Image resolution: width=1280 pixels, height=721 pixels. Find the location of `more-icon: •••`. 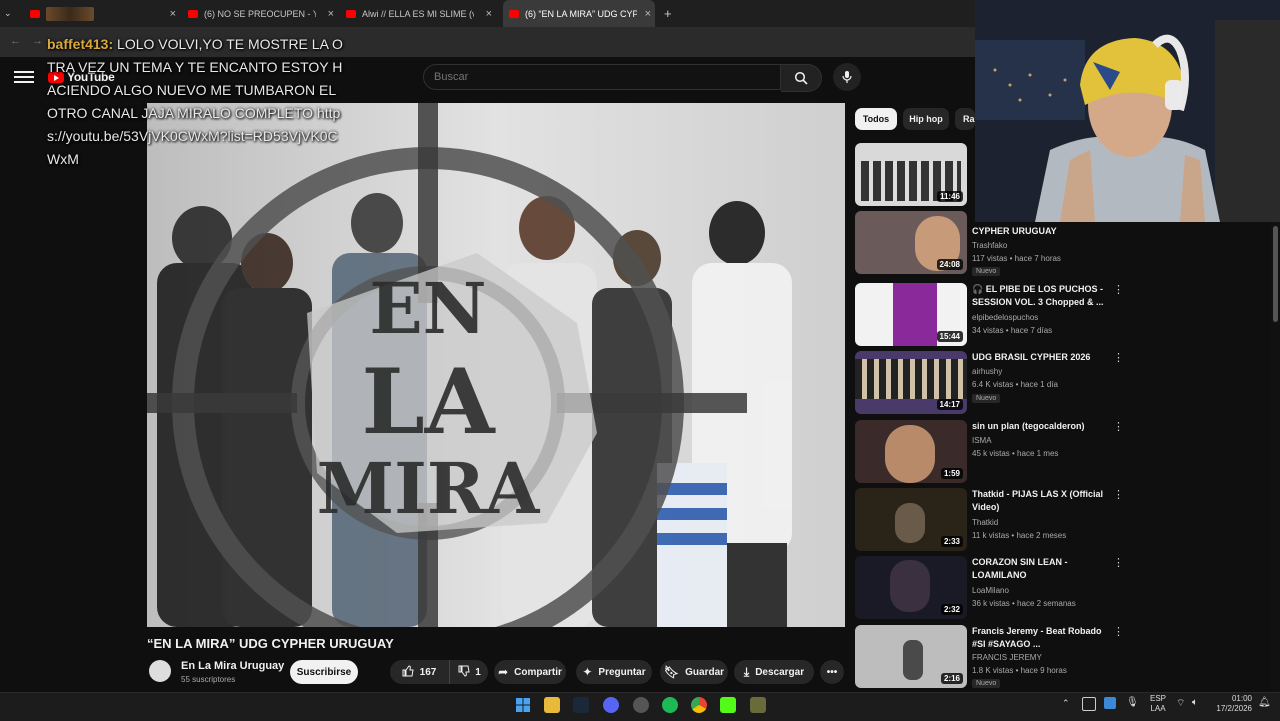

more-icon: ••• is located at coordinates (832, 672).